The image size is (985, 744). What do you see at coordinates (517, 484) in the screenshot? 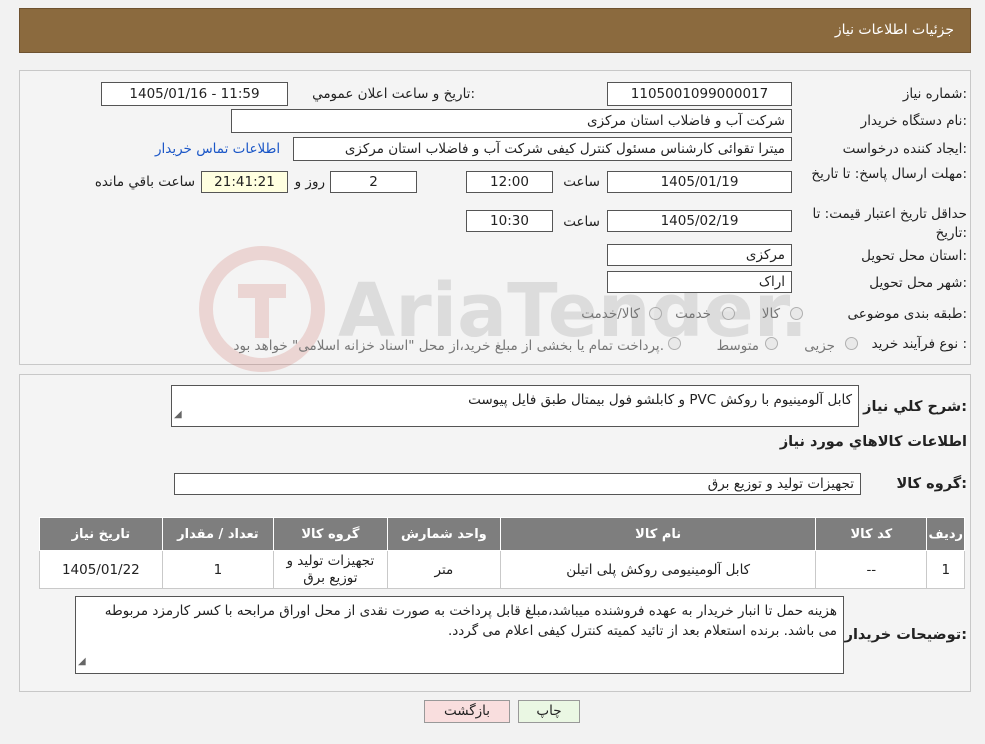
I see `goods-group-field: تجهیزات تولید و توزیع برق` at bounding box center [517, 484].